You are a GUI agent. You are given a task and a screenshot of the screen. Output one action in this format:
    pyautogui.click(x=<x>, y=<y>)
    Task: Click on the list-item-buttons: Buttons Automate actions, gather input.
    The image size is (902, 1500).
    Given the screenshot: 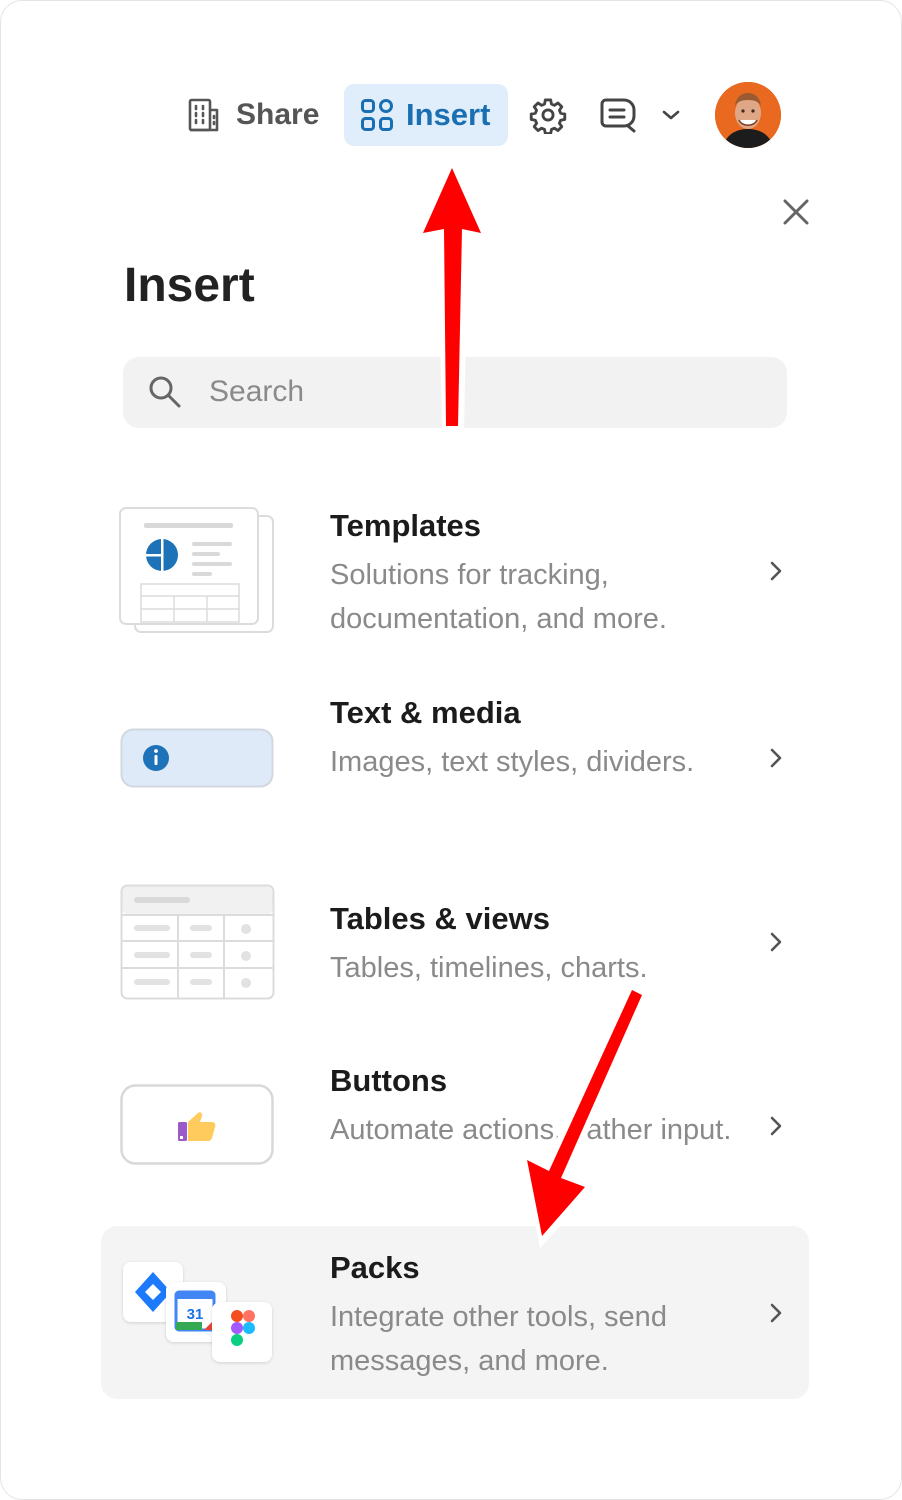 What is the action you would take?
    pyautogui.click(x=455, y=1130)
    